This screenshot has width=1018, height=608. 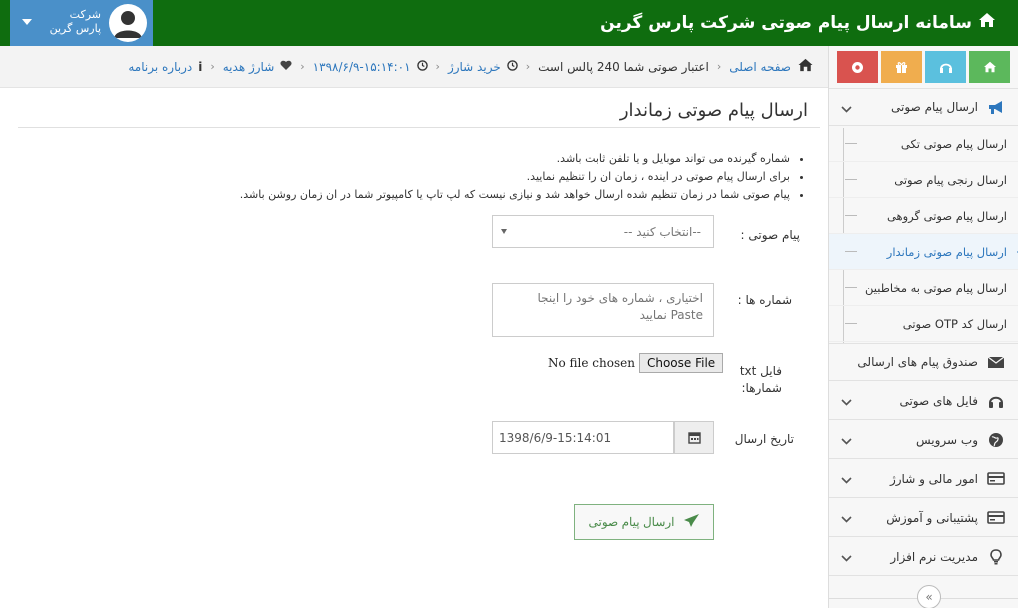 What do you see at coordinates (996, 107) in the screenshot?
I see `megaphone-icon` at bounding box center [996, 107].